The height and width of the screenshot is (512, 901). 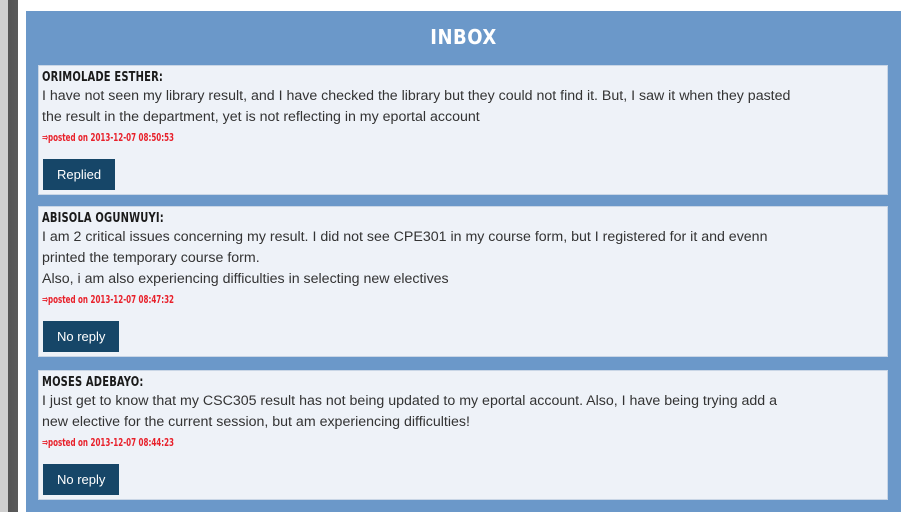 What do you see at coordinates (345, 300) in the screenshot?
I see `posted-timestamp: ⇒posted on 2013-12-07 08:47:32` at bounding box center [345, 300].